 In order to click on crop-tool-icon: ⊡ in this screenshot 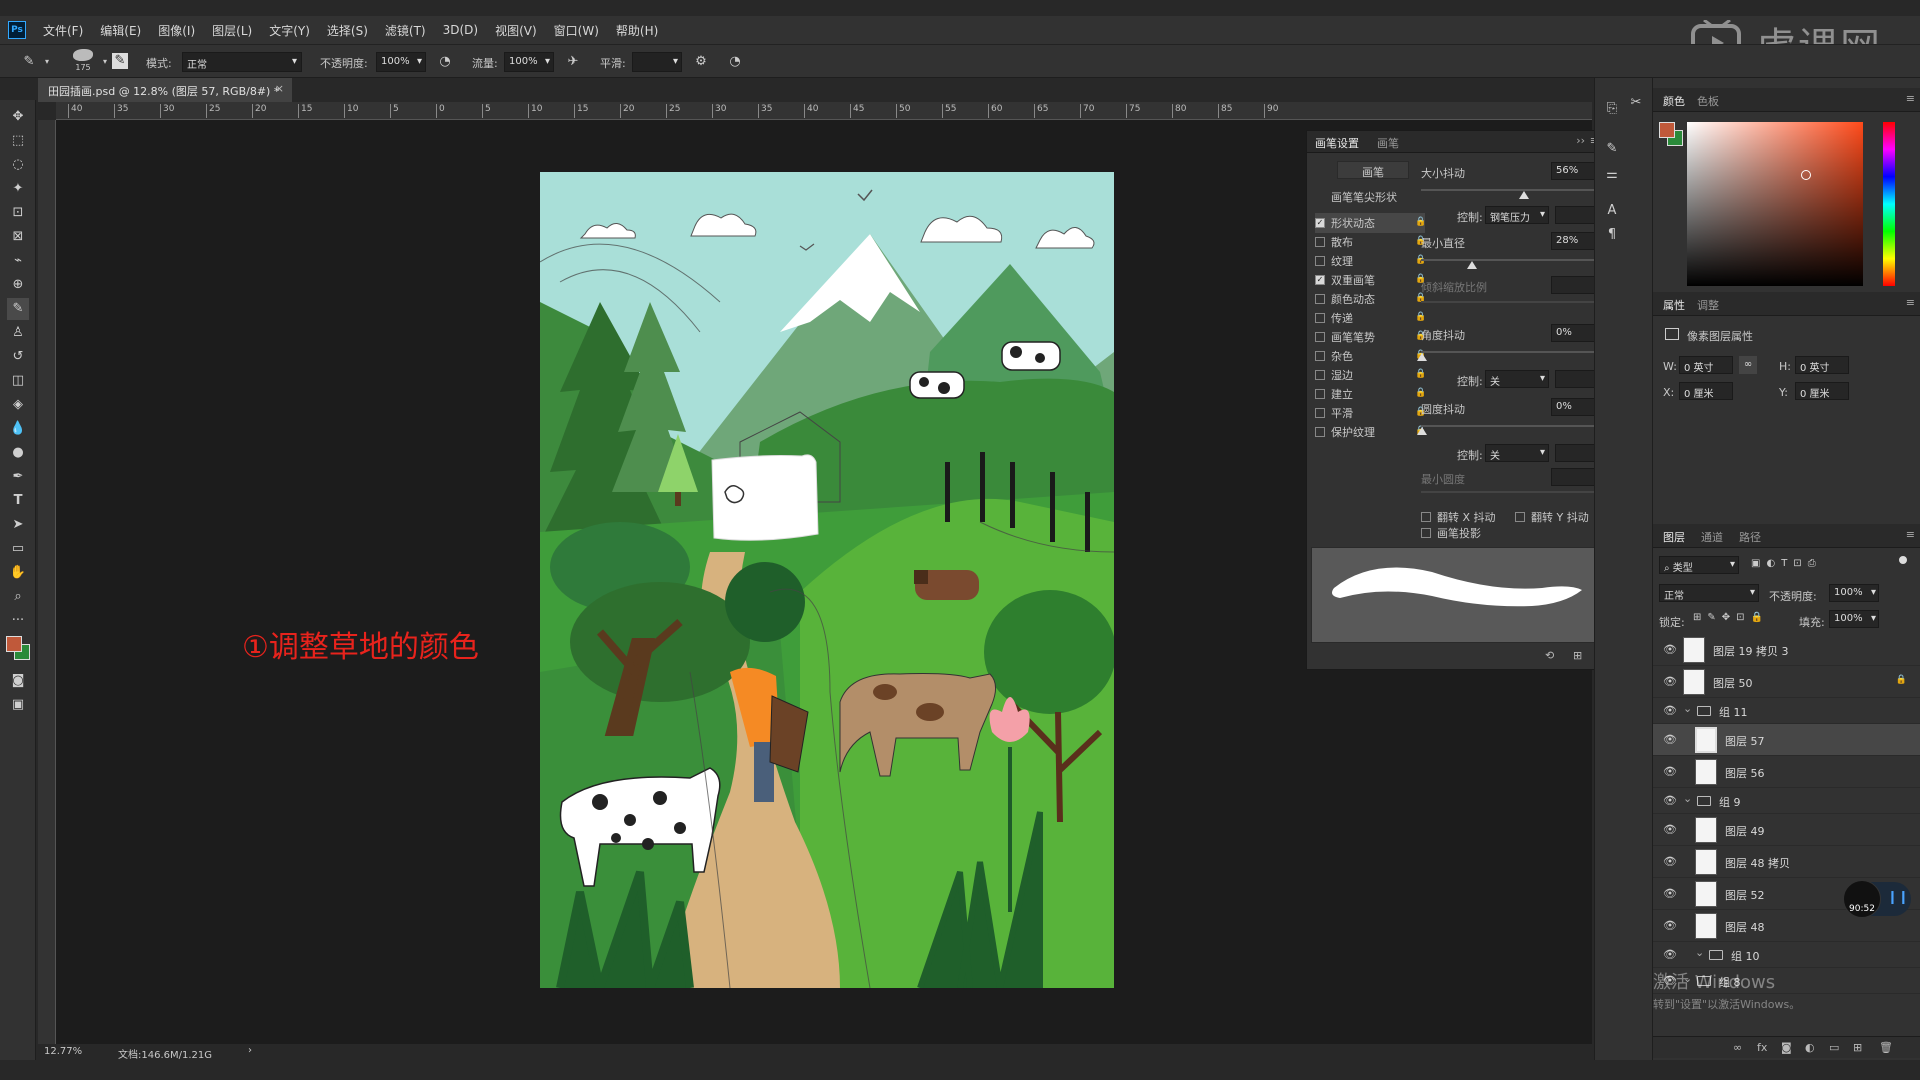, I will do `click(18, 213)`.